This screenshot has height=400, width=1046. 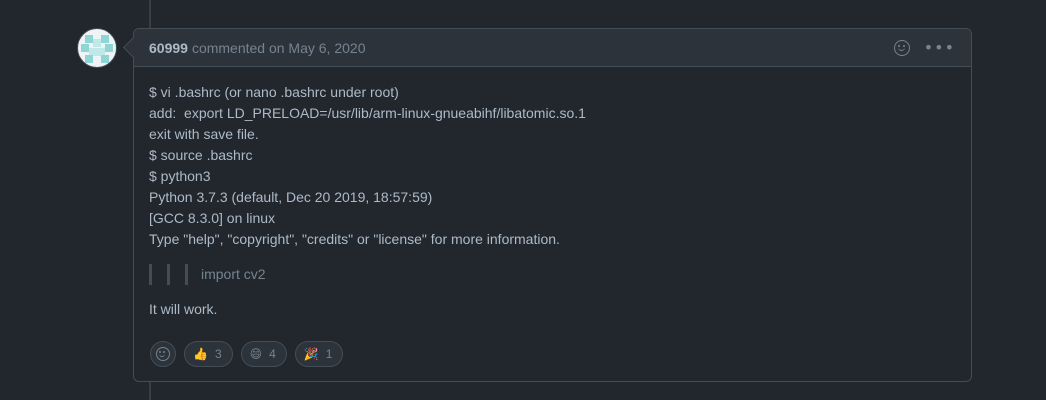 What do you see at coordinates (552, 48) in the screenshot?
I see `comment-header: 60999 commented on May 6, 2020 •••` at bounding box center [552, 48].